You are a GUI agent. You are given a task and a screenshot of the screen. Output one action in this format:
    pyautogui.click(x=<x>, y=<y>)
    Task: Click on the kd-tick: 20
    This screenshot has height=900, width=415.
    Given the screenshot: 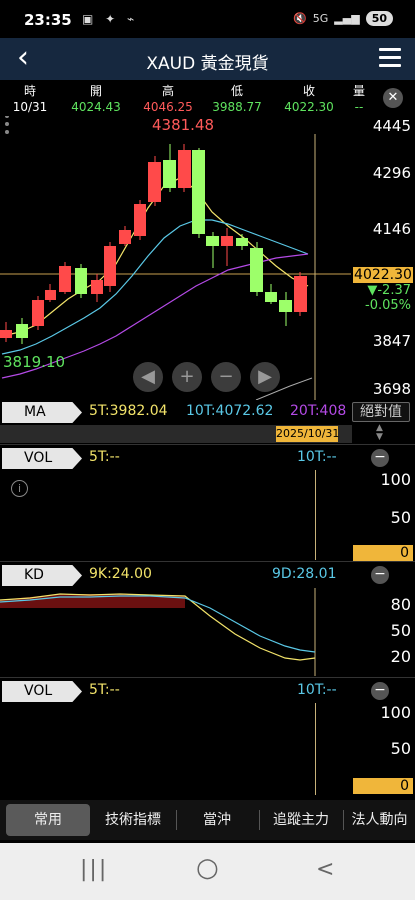 What is the action you would take?
    pyautogui.click(x=400, y=656)
    